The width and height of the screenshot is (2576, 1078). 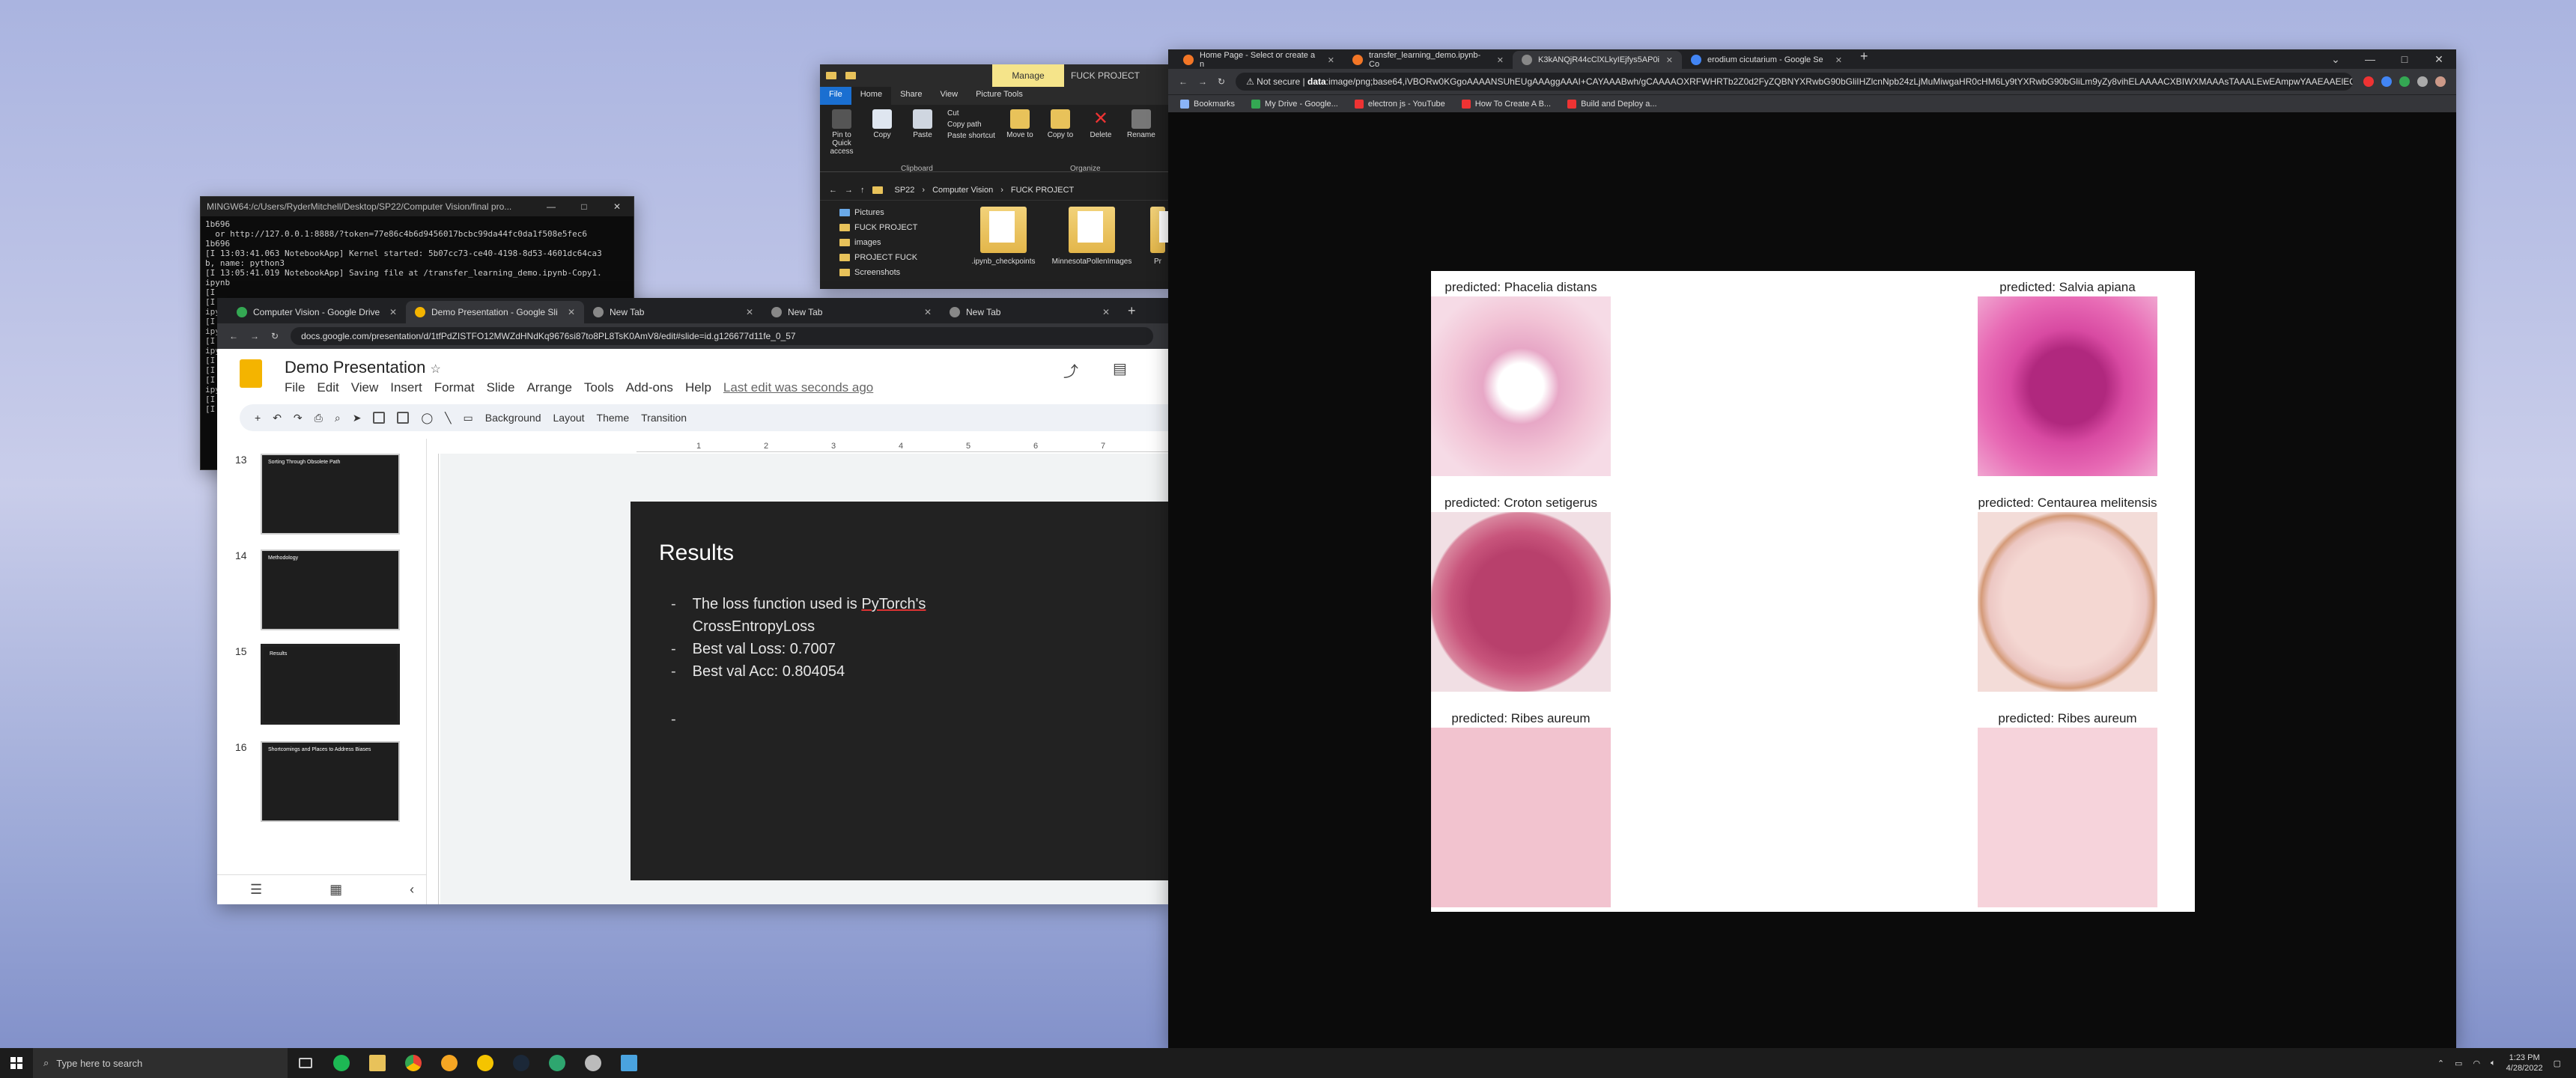 What do you see at coordinates (885, 242) in the screenshot?
I see `nav-item: images` at bounding box center [885, 242].